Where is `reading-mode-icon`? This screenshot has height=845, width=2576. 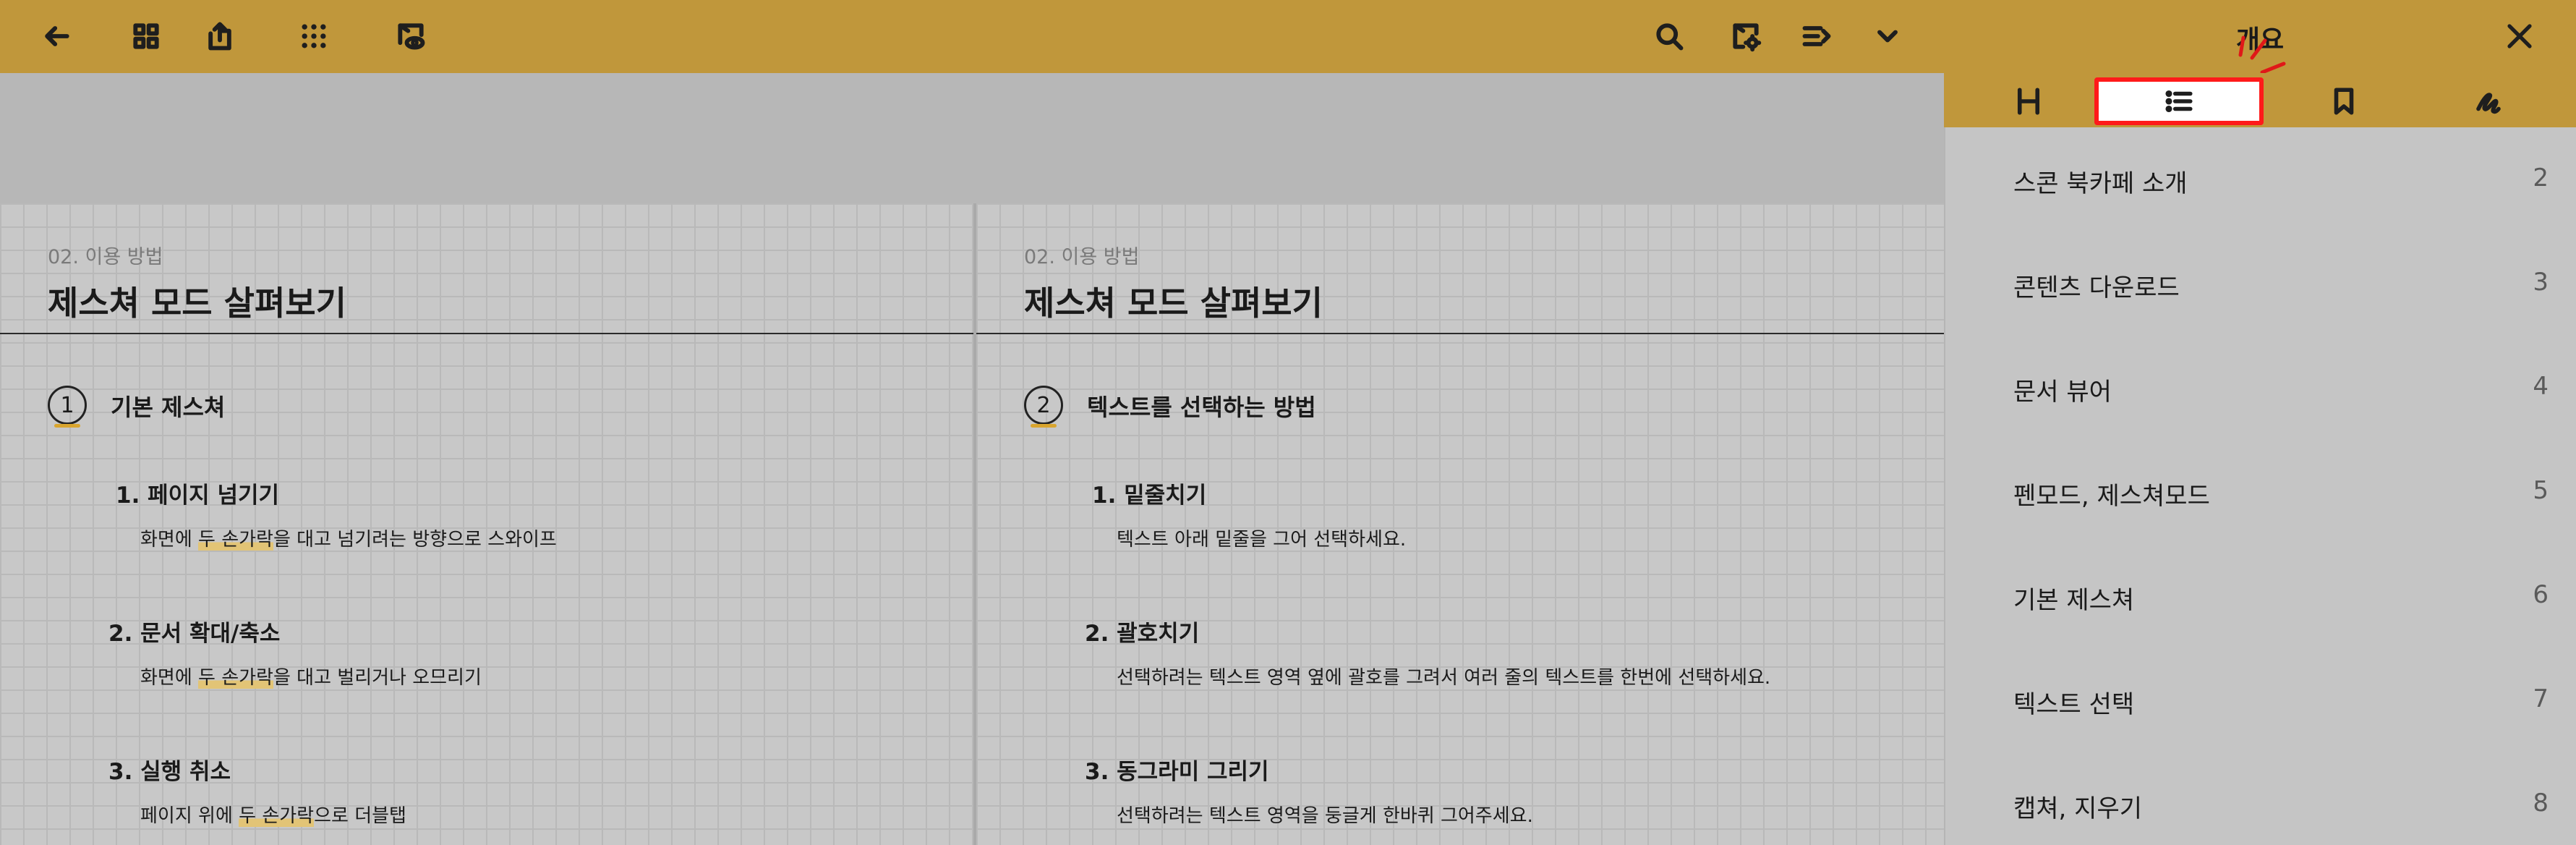
reading-mode-icon is located at coordinates (1817, 36).